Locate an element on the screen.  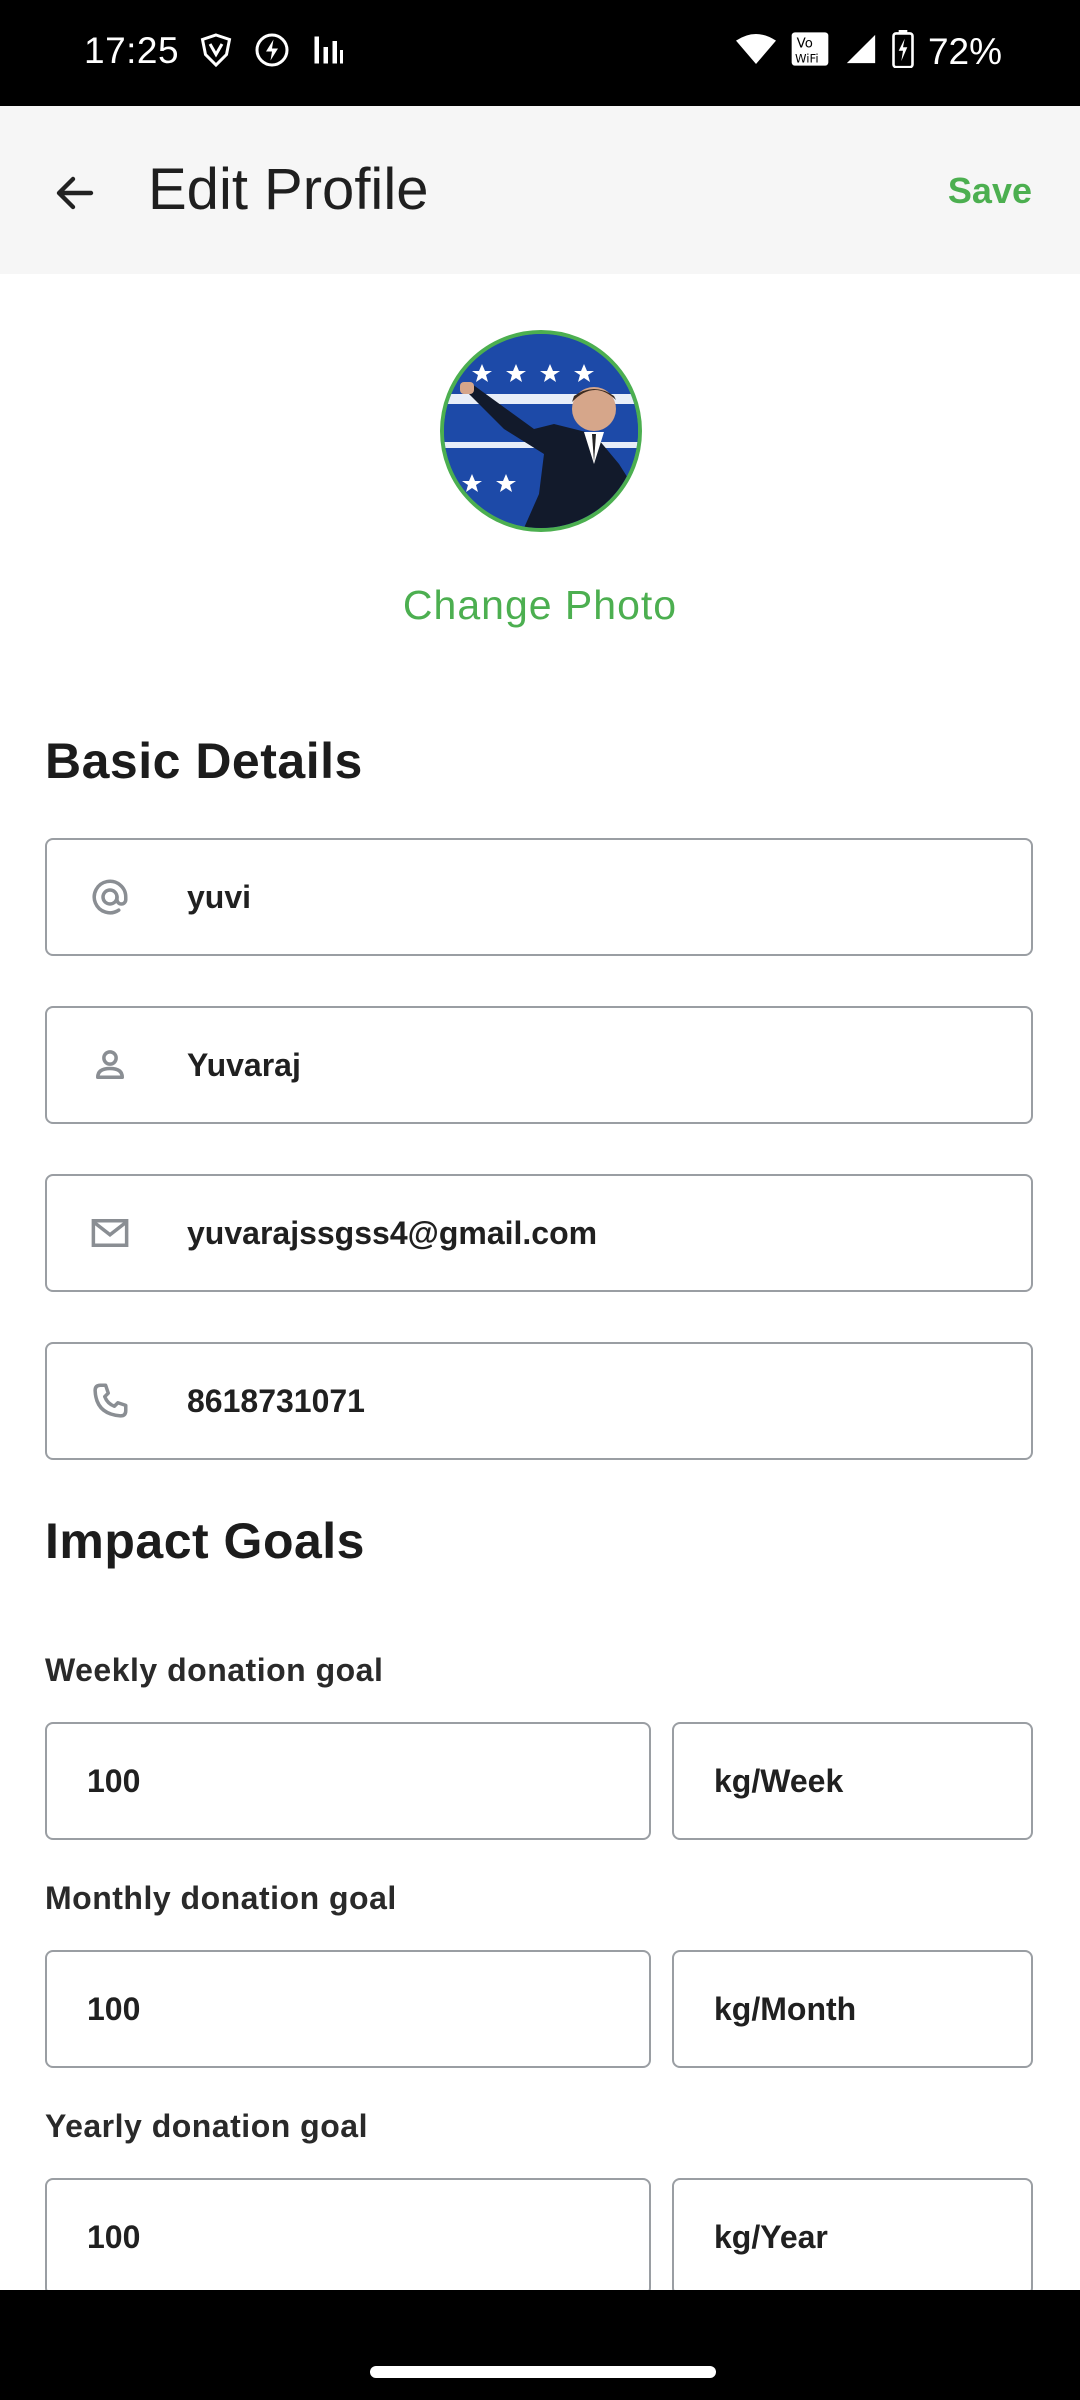
status-bar: 17:25 Vo WiFi 72% is located at coordinates (540, 53).